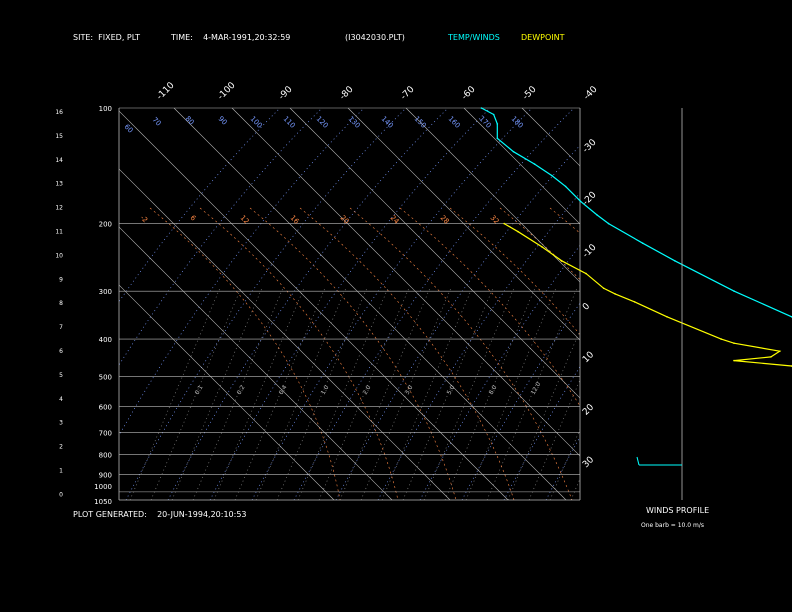  Describe the element at coordinates (61, 351) in the screenshot. I see `height-tick-label: 6` at that location.